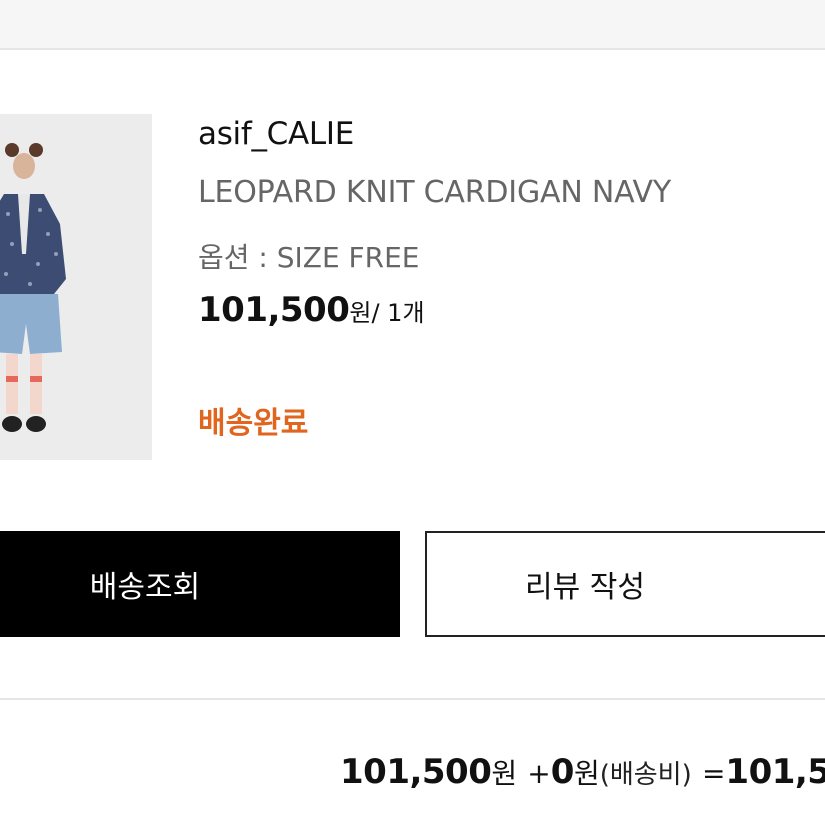 The width and height of the screenshot is (825, 825). I want to click on plus-sign: +, so click(539, 773).